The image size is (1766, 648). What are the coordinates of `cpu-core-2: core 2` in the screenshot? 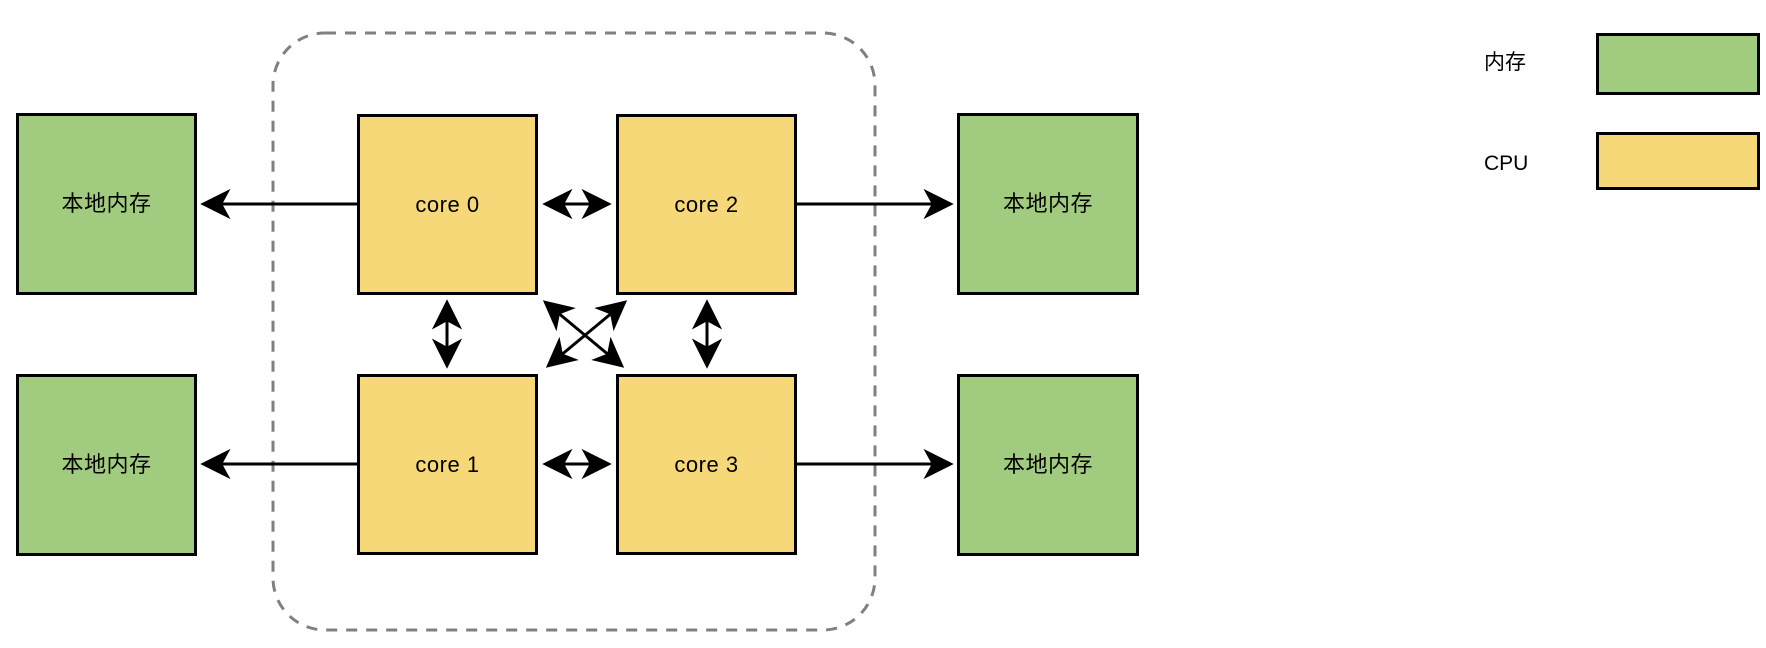 It's located at (706, 204).